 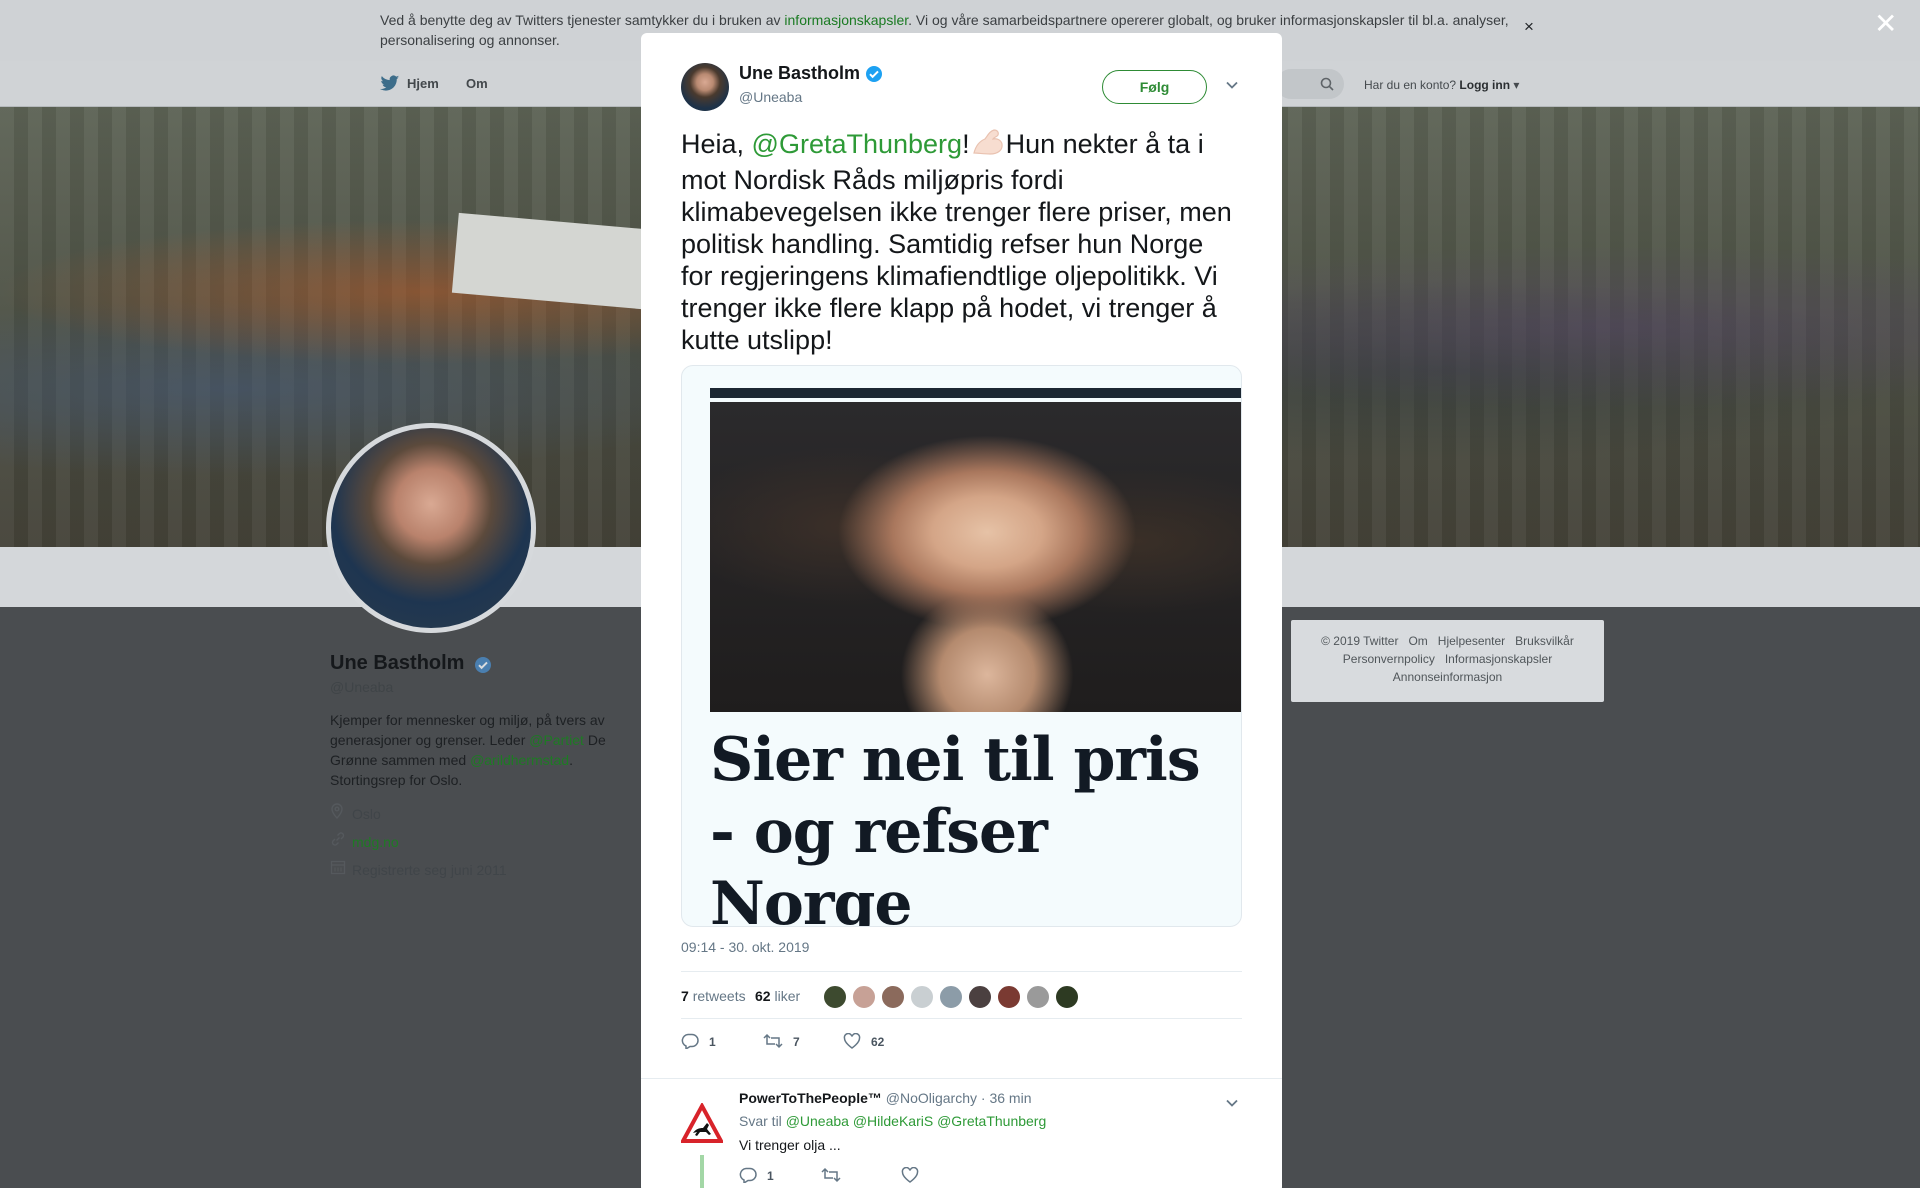 What do you see at coordinates (863, 1040) in the screenshot?
I see `like-button: 62` at bounding box center [863, 1040].